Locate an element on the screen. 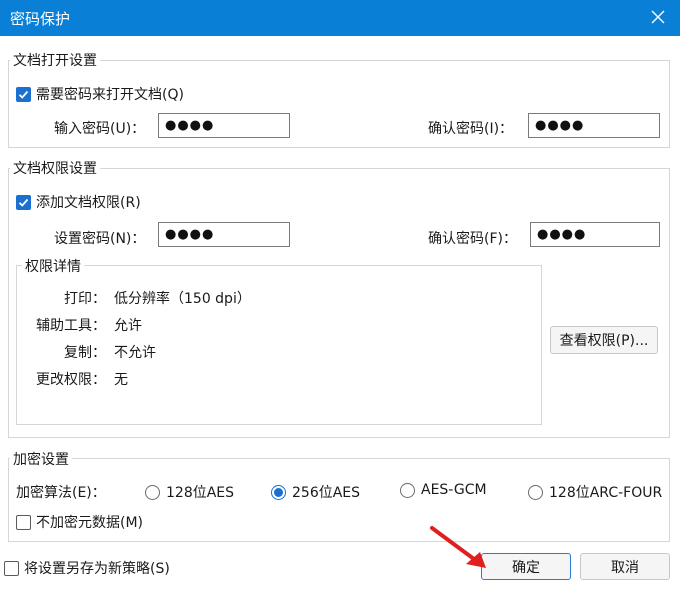 The height and width of the screenshot is (593, 680). permission-settings-title: 文档权限设置 is located at coordinates (55, 168).